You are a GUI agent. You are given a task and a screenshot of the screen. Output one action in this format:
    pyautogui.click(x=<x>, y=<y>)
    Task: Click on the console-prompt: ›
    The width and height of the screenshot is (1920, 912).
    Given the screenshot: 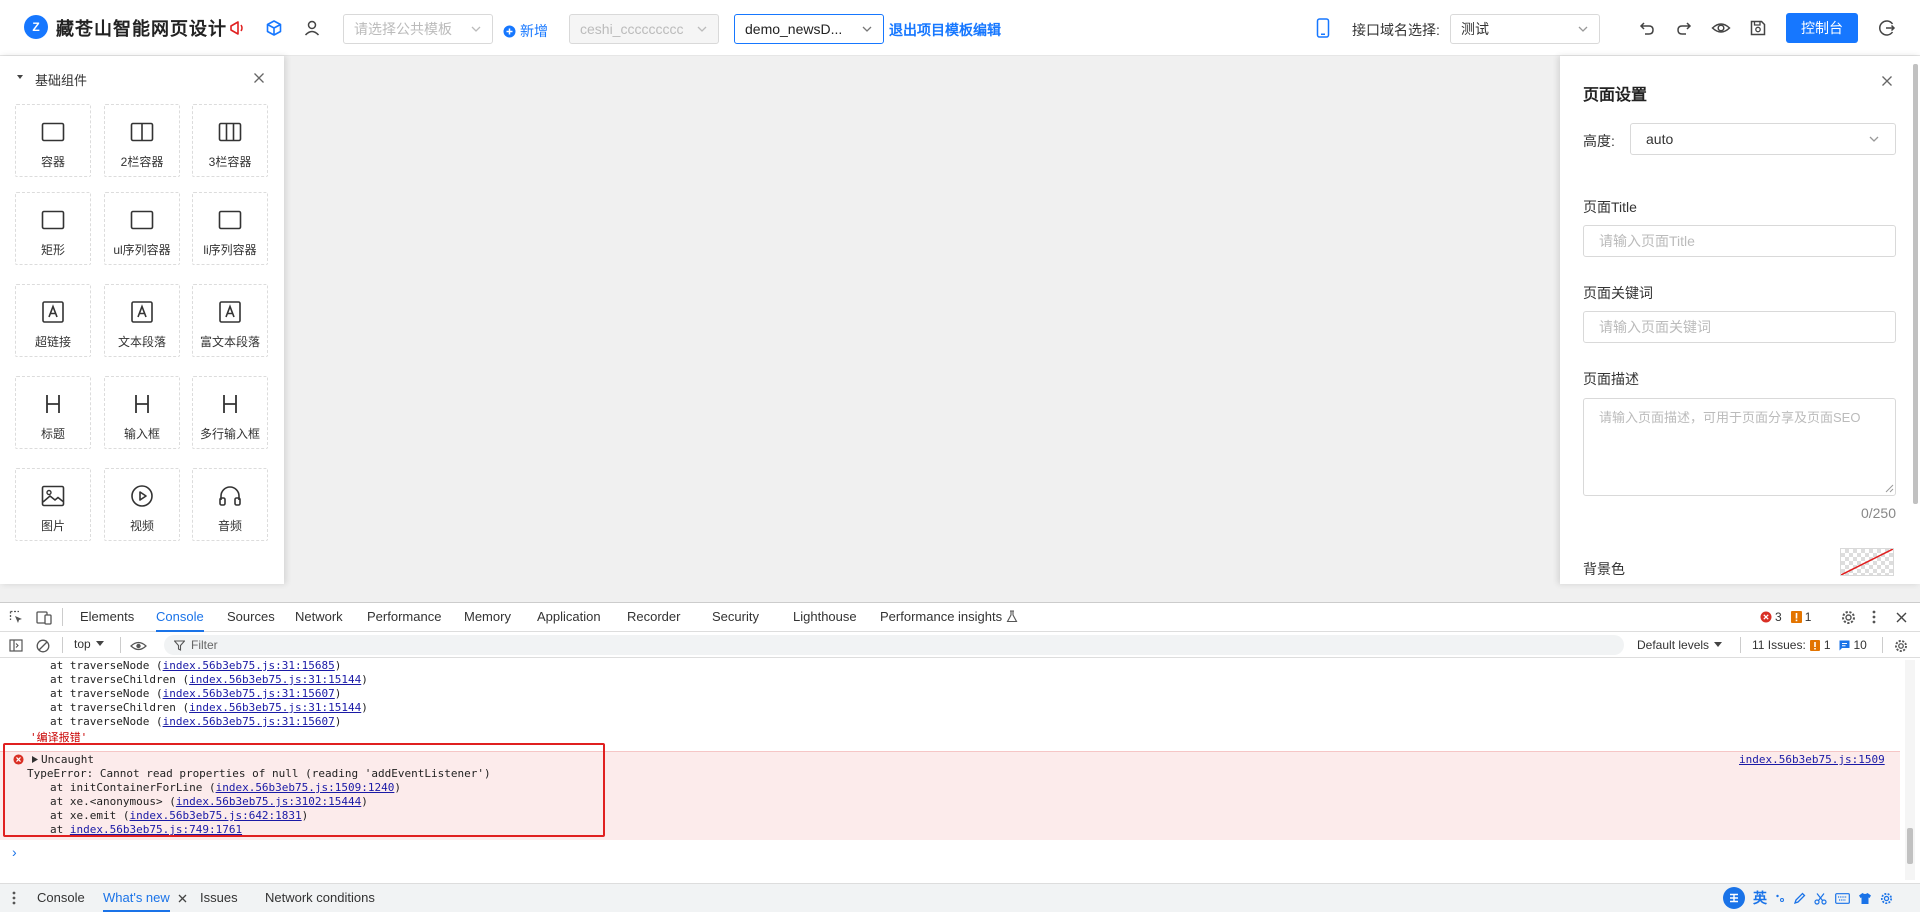 What is the action you would take?
    pyautogui.click(x=14, y=852)
    